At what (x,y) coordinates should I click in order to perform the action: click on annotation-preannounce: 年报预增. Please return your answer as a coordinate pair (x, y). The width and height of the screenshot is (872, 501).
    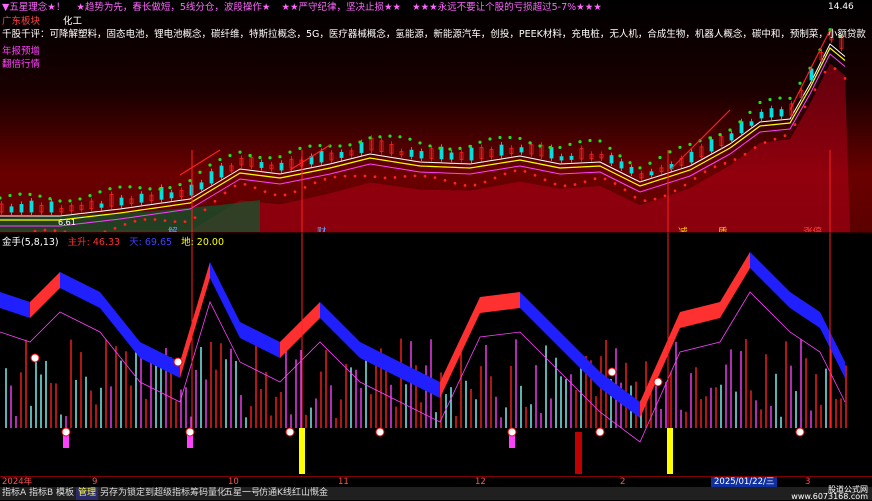
    Looking at the image, I should click on (21, 50).